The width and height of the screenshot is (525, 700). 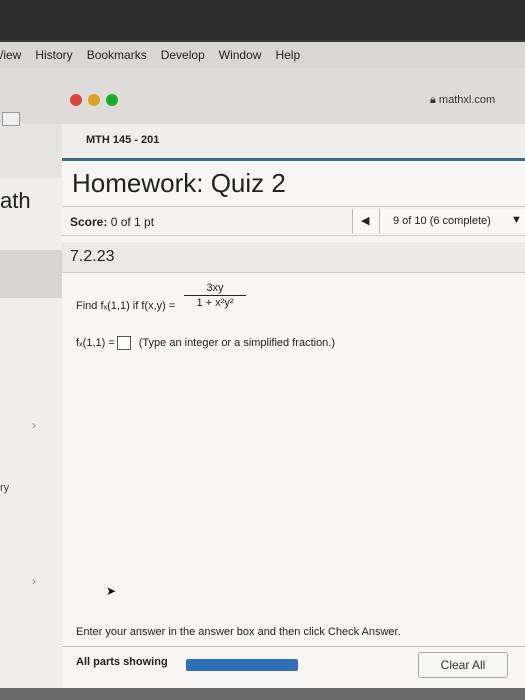 What do you see at coordinates (53, 55) in the screenshot?
I see `menu-history: History` at bounding box center [53, 55].